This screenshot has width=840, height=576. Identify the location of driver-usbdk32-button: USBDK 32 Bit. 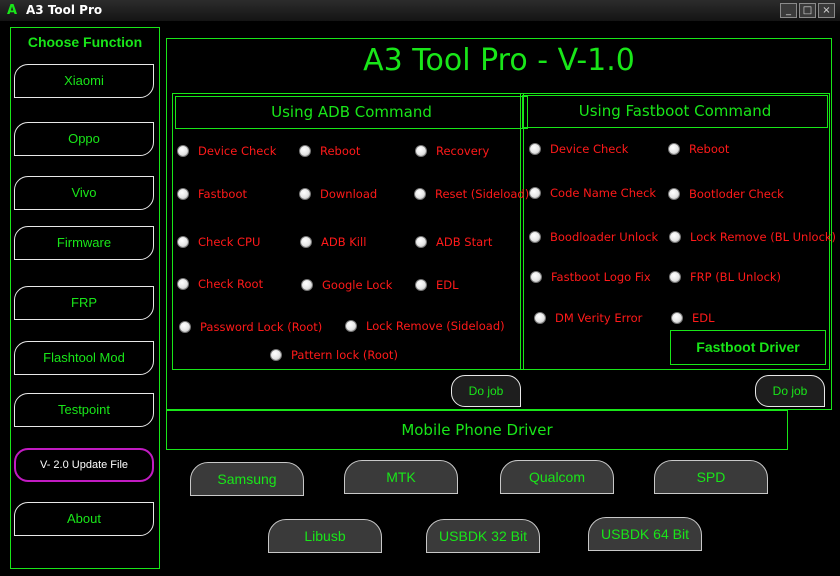
(483, 536).